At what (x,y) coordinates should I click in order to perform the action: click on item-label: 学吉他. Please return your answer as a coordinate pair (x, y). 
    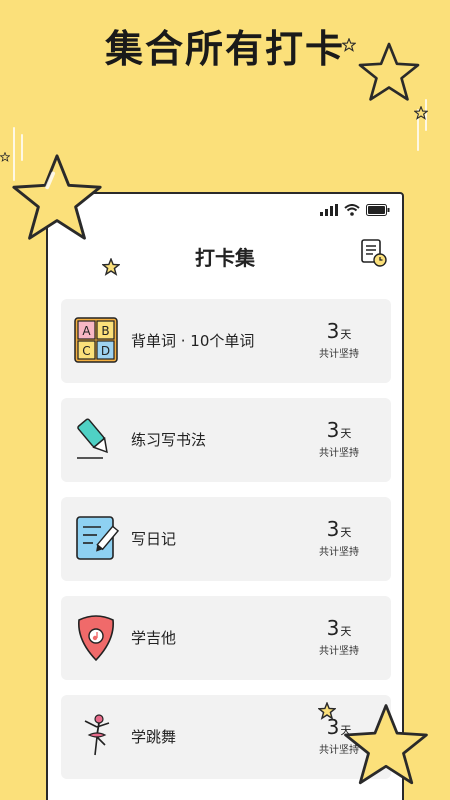
    Looking at the image, I should click on (154, 638).